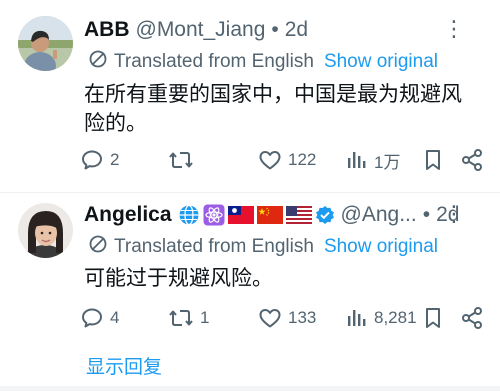 The height and width of the screenshot is (391, 500). I want to click on china-flag-icon, so click(269, 215).